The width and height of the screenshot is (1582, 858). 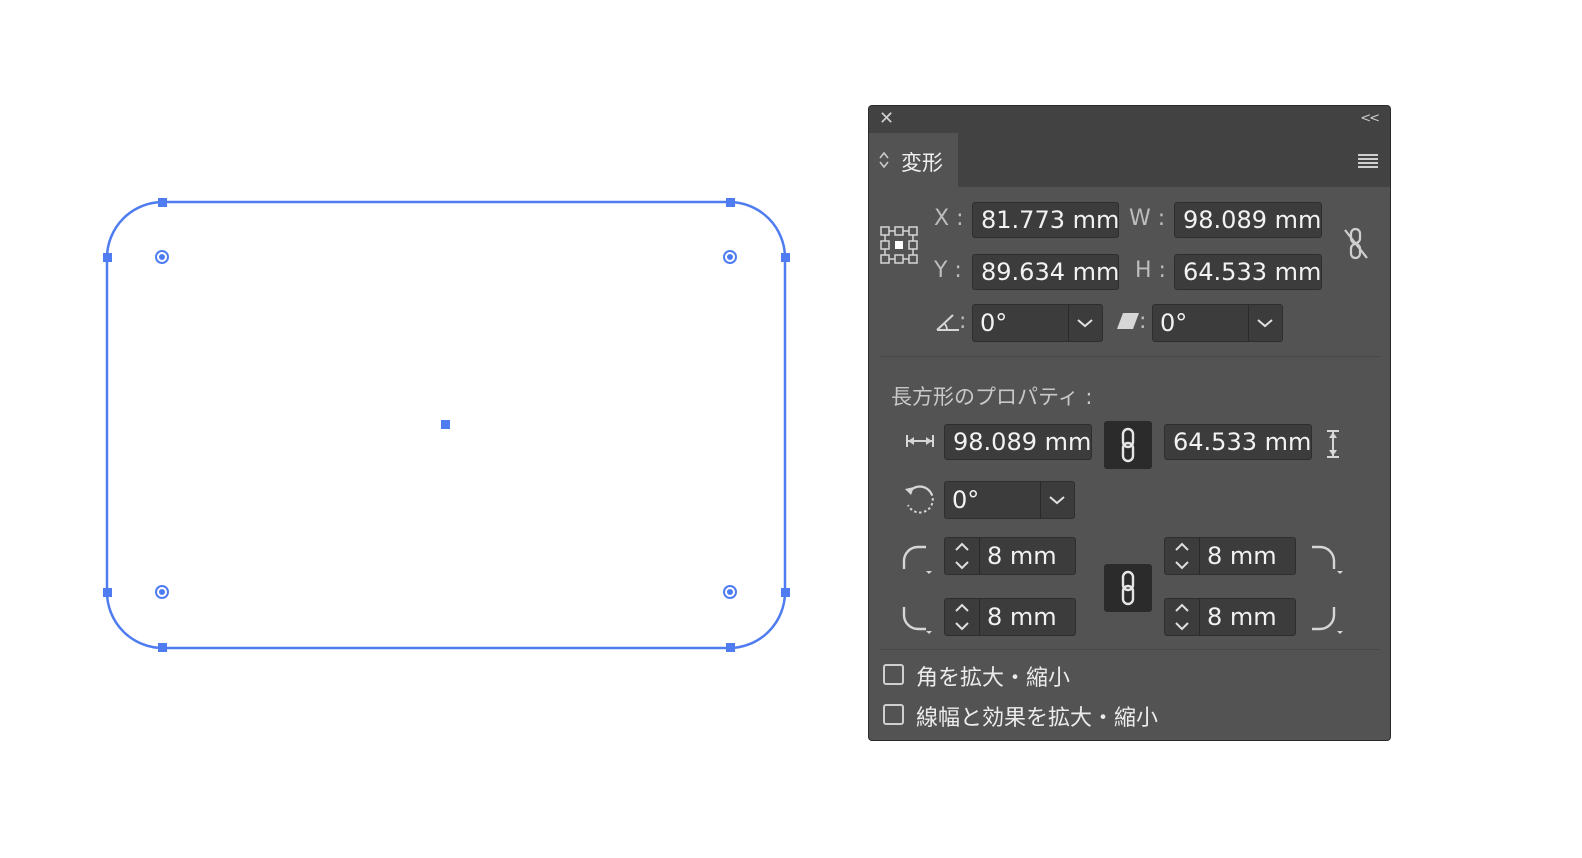 I want to click on corner-bottom-right-icon, so click(x=1327, y=620).